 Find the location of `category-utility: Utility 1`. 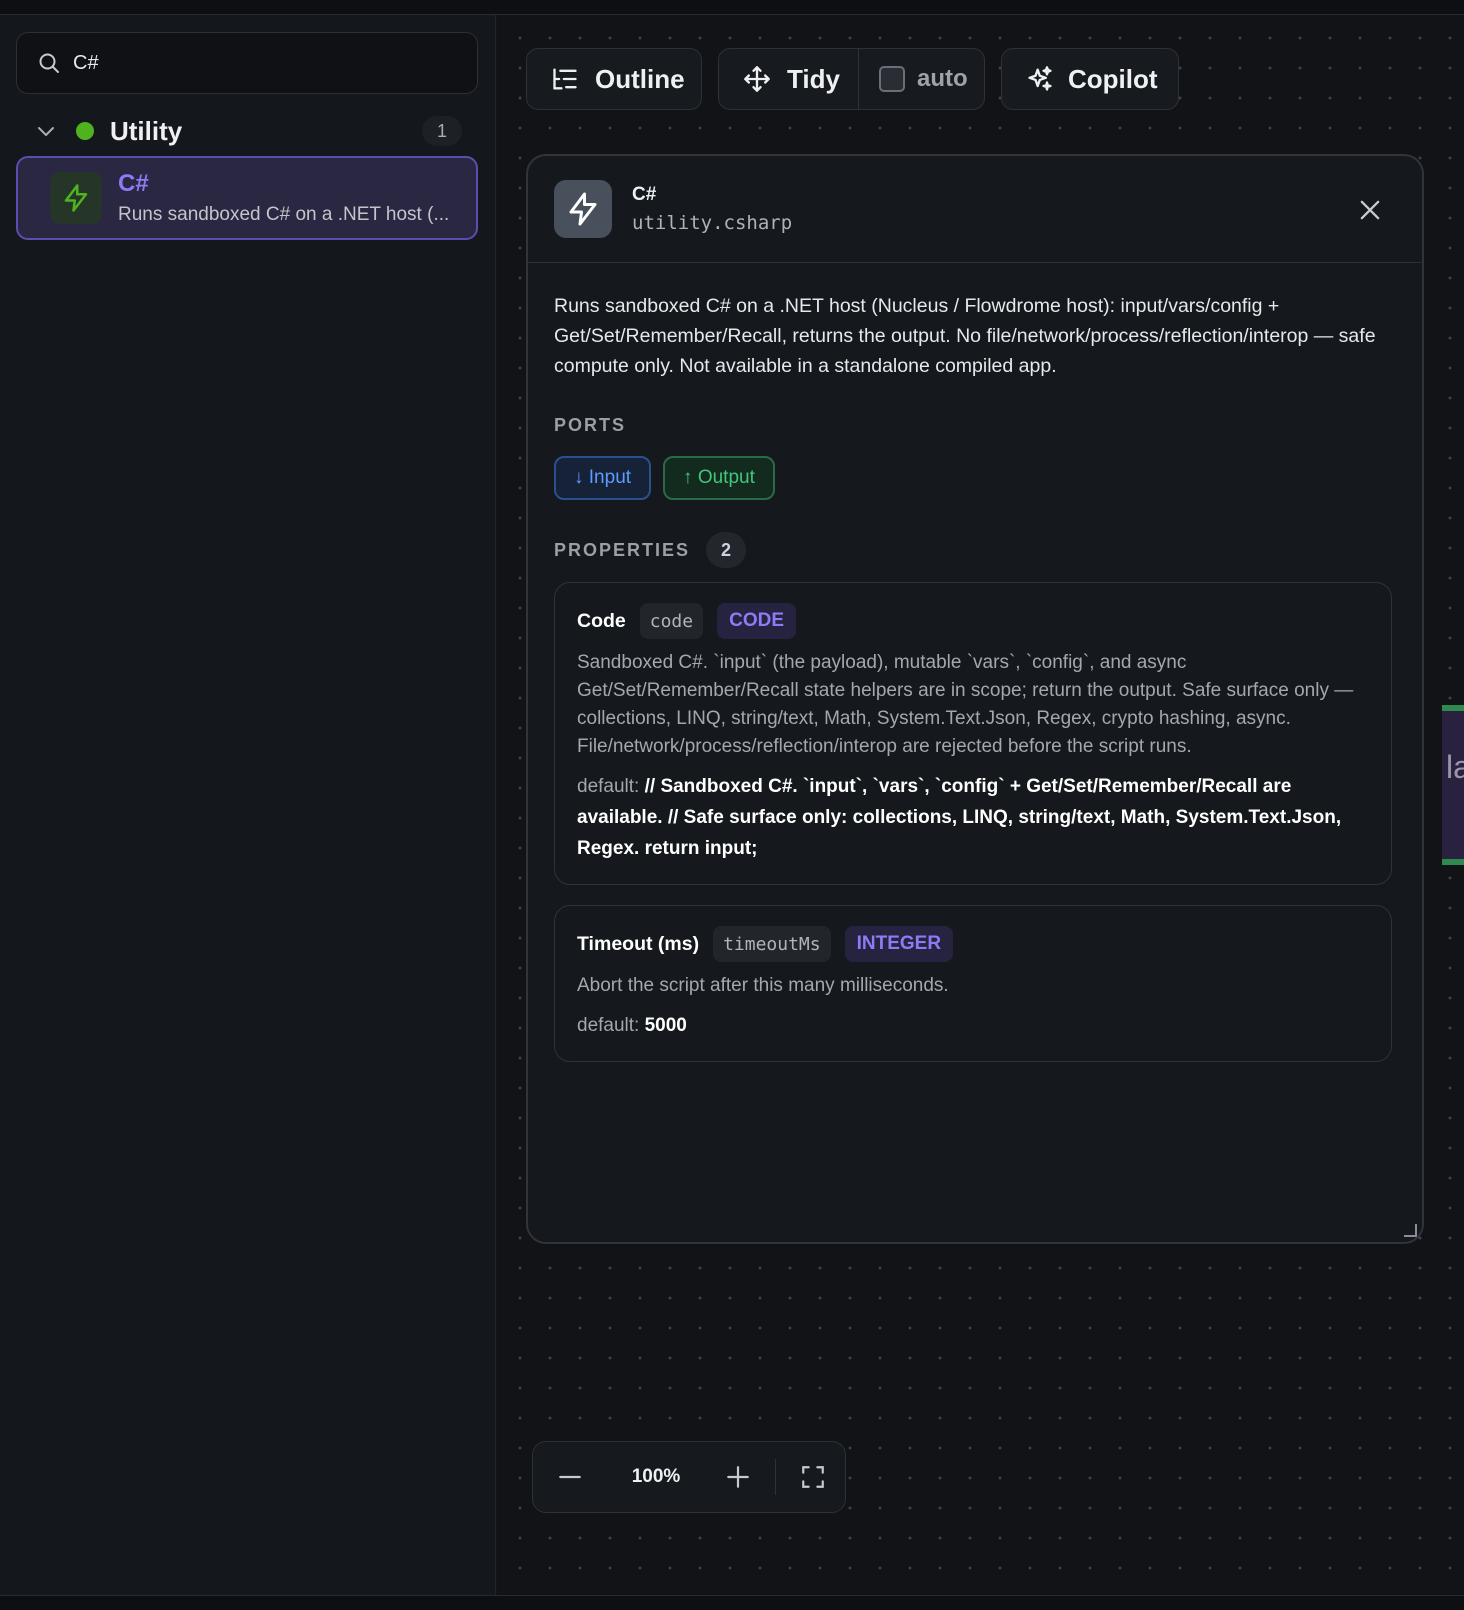

category-utility: Utility 1 is located at coordinates (247, 131).